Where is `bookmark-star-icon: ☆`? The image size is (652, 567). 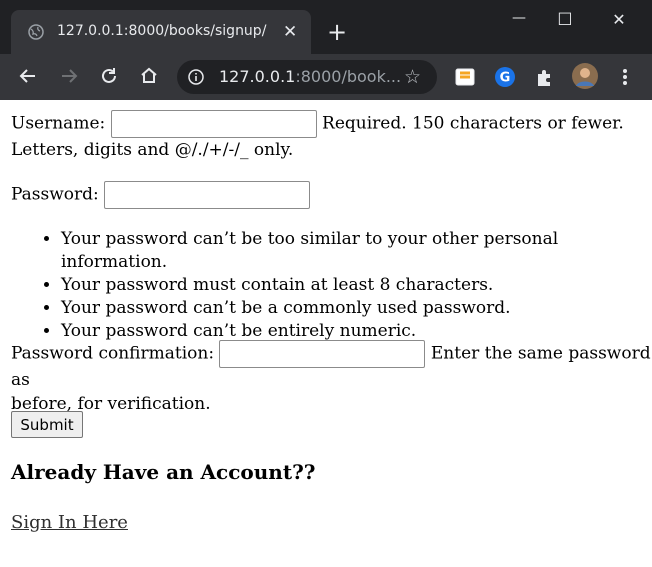
bookmark-star-icon: ☆ is located at coordinates (412, 77).